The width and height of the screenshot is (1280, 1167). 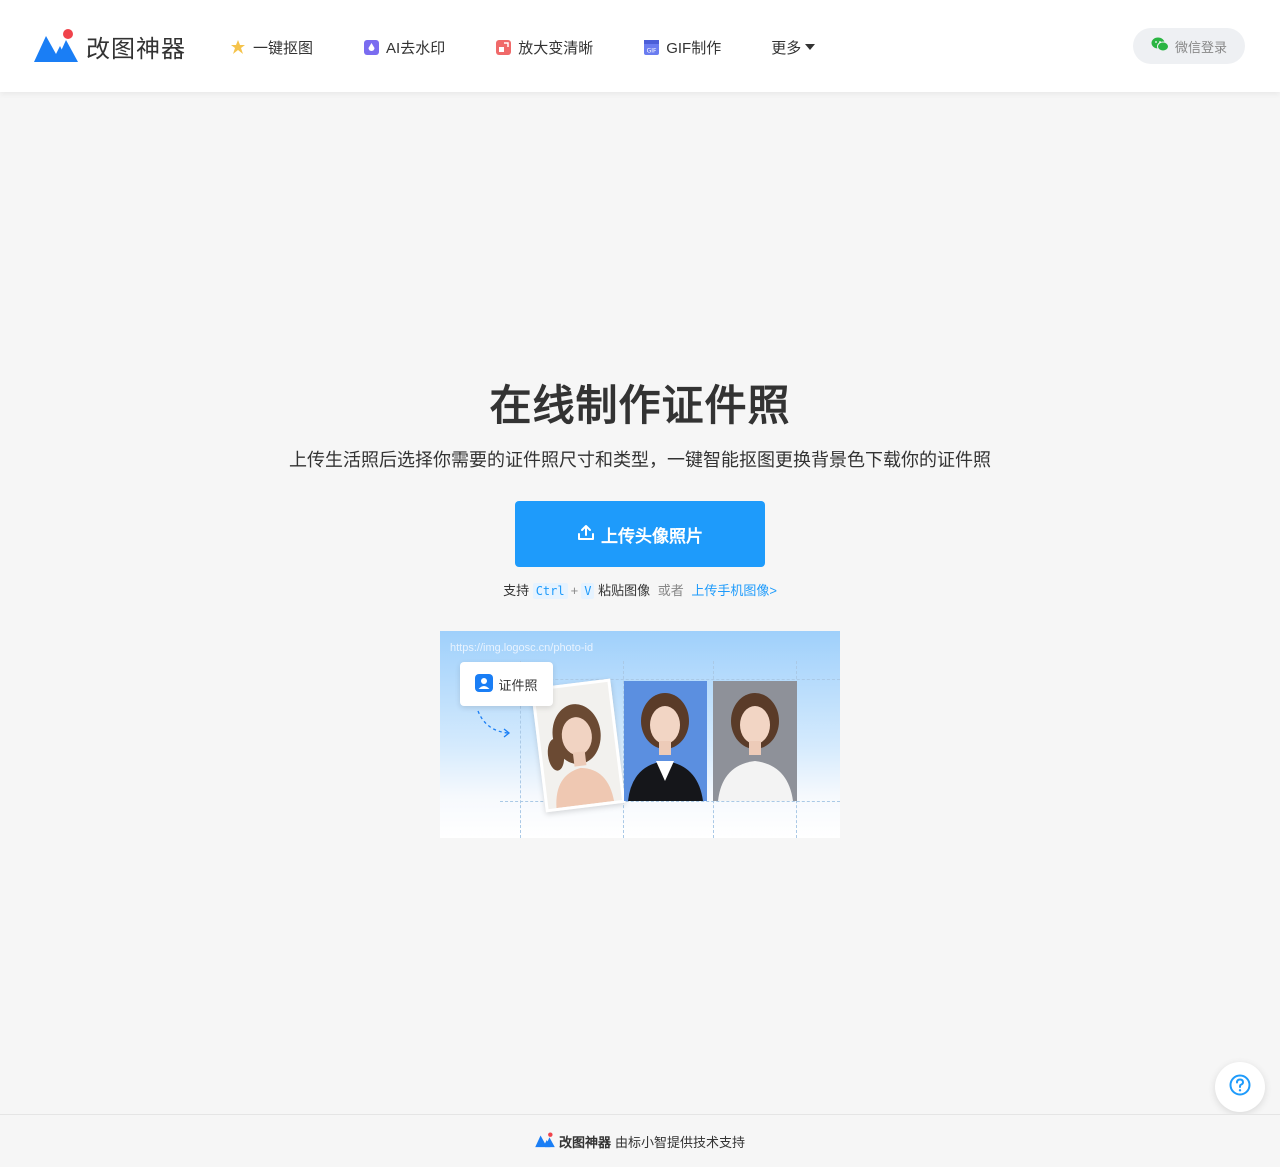 I want to click on wechat-icon, so click(x=1160, y=46).